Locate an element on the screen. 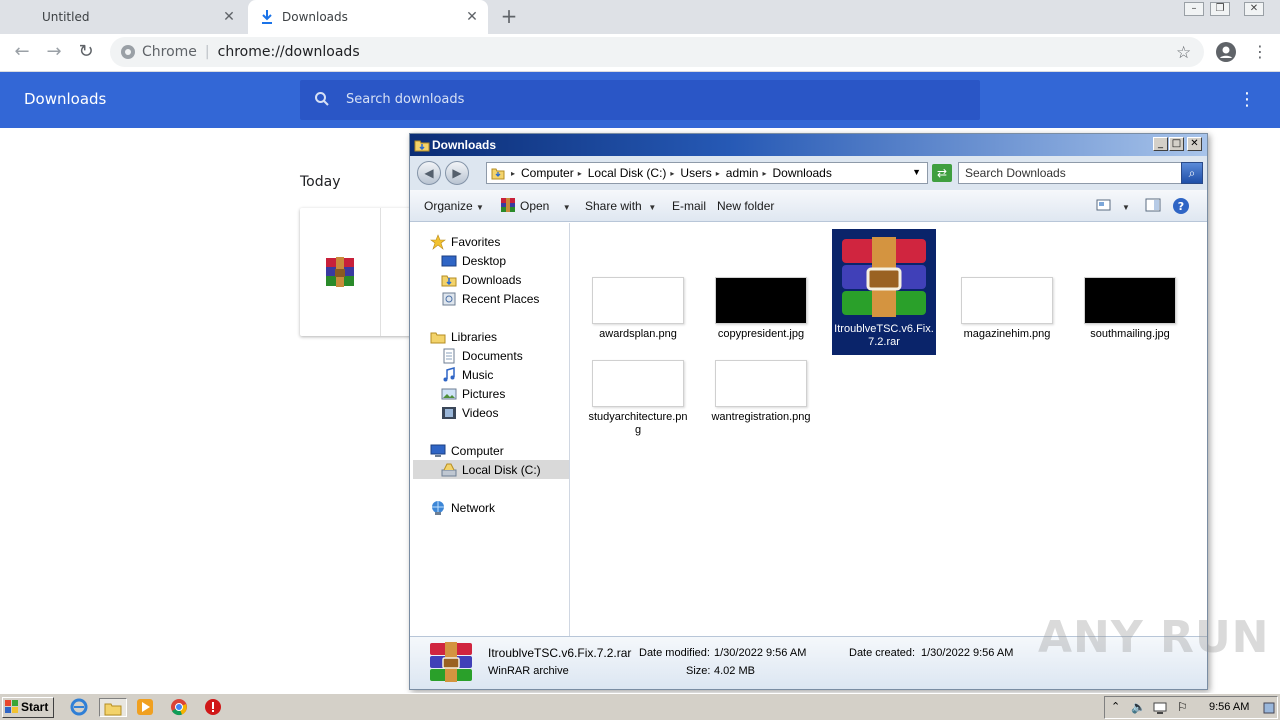 This screenshot has height=721, width=1280. tab-untitled: Untitled ✕ is located at coordinates (122, 17).